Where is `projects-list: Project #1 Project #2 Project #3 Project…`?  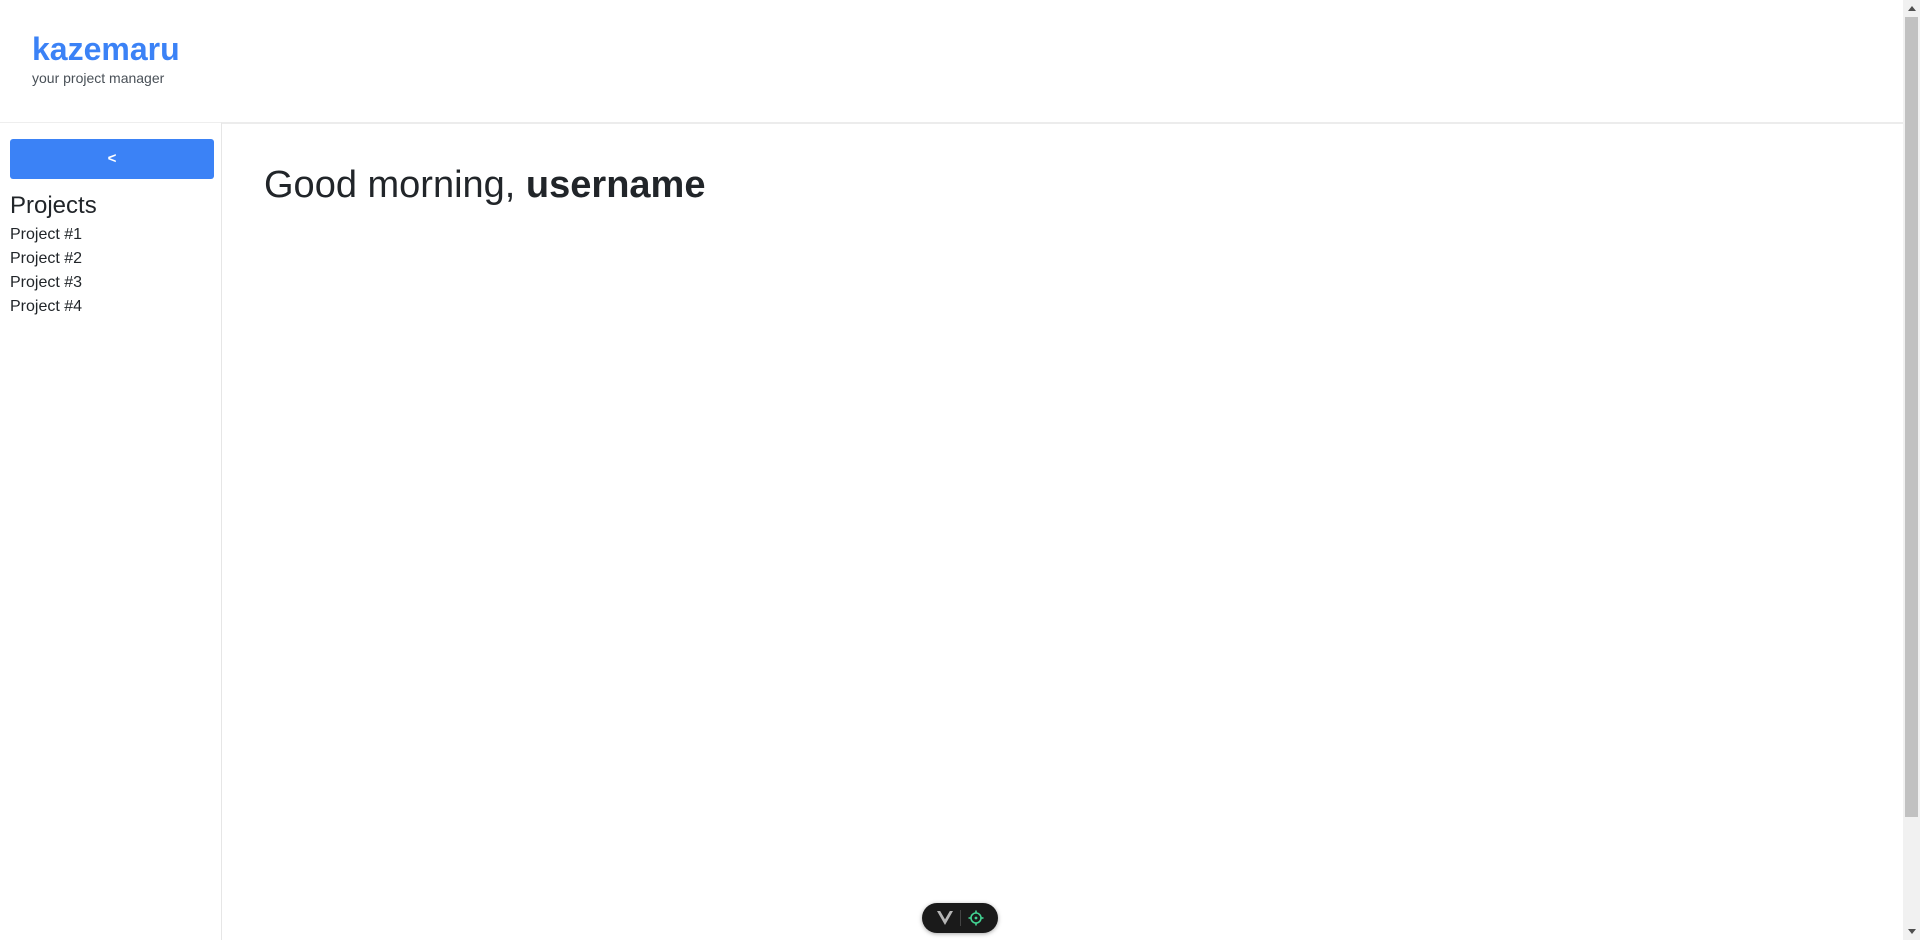 projects-list: Project #1 Project #2 Project #3 Project… is located at coordinates (46, 271).